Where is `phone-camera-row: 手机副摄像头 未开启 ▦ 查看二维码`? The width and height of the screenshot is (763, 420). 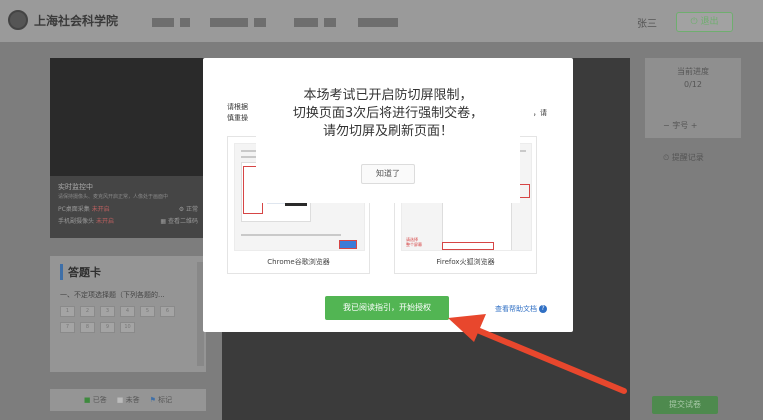
phone-camera-row: 手机副摄像头 未开启 ▦ 查看二维码 is located at coordinates (128, 220).